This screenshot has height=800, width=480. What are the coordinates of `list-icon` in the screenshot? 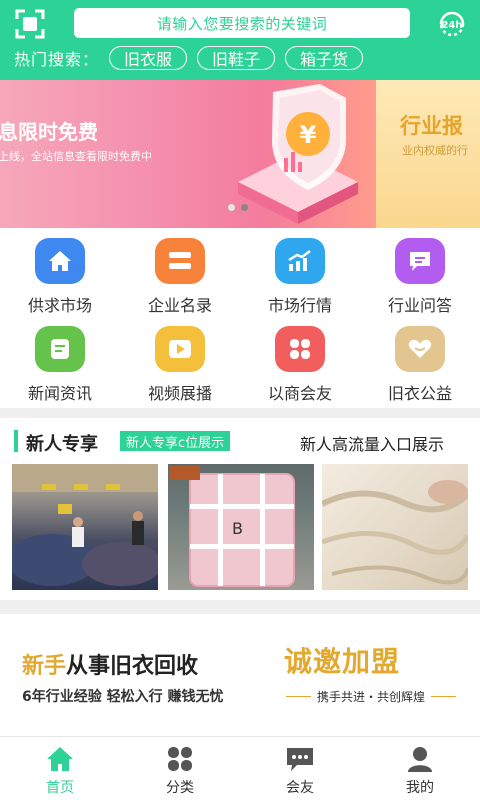 It's located at (180, 261).